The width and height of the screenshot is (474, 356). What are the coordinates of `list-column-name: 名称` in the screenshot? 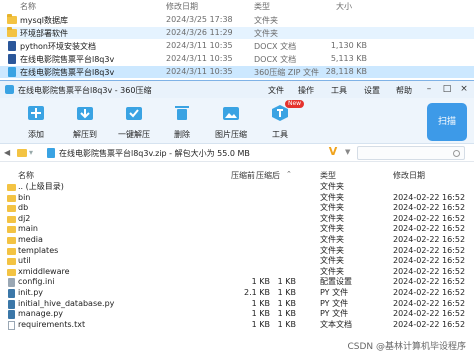 It's located at (26, 175).